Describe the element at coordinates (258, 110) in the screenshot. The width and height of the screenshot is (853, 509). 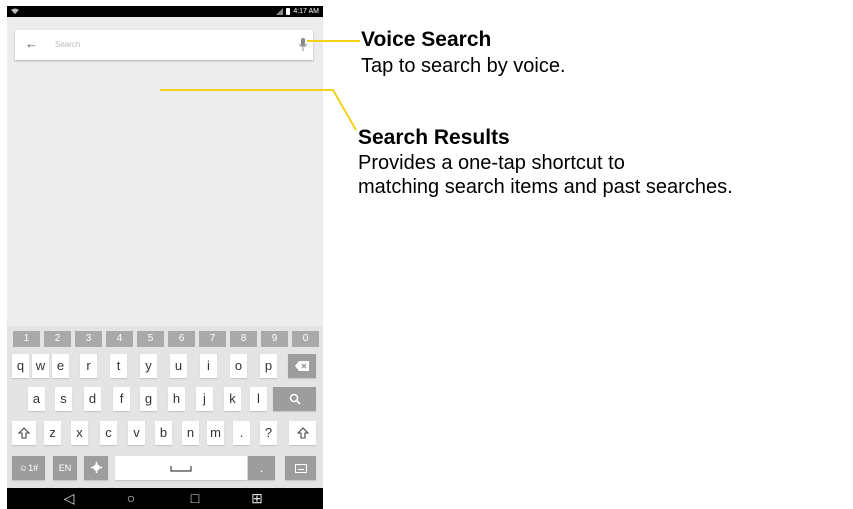
I see `search-results-leader-line` at that location.